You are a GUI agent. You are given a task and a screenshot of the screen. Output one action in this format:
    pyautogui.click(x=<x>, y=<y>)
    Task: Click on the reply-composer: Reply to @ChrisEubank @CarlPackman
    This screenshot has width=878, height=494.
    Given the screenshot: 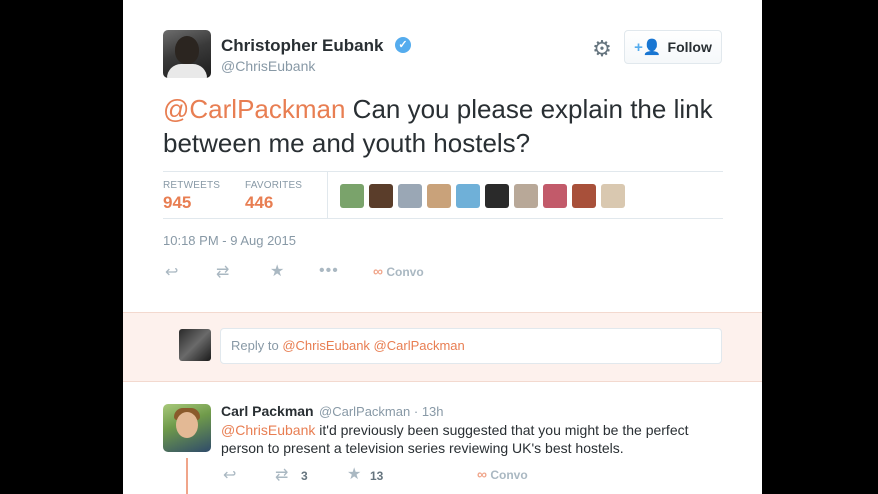 What is the action you would take?
    pyautogui.click(x=442, y=347)
    